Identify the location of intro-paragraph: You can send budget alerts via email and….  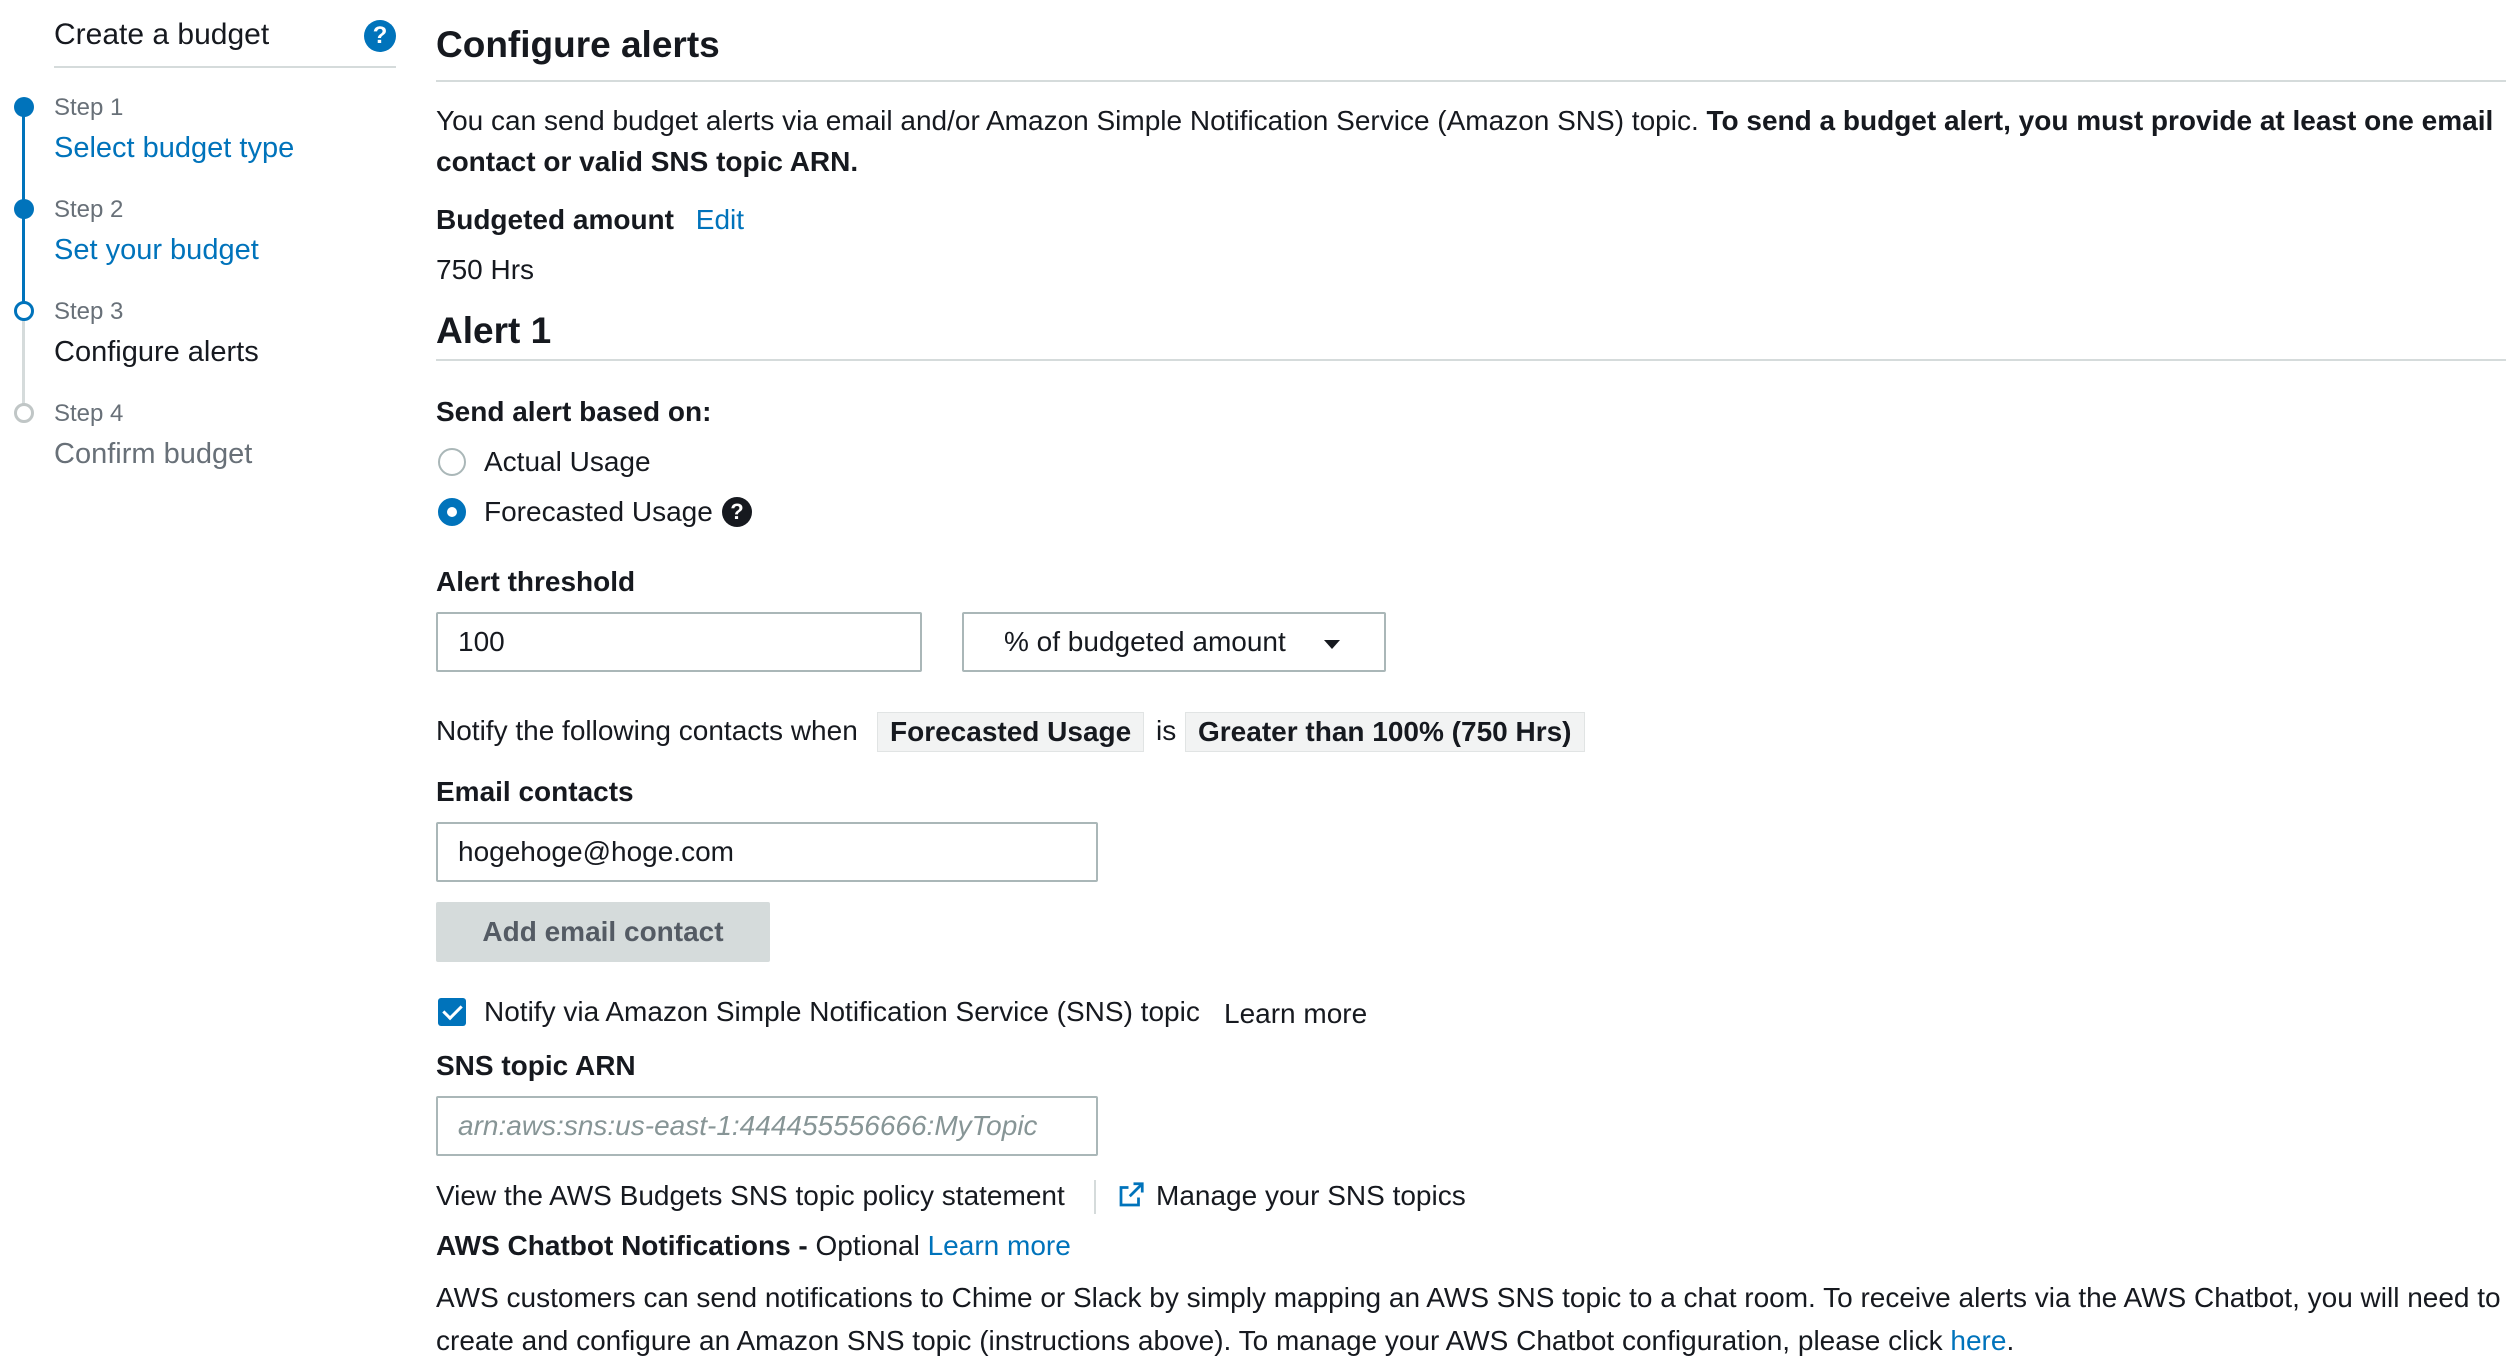
(1471, 141).